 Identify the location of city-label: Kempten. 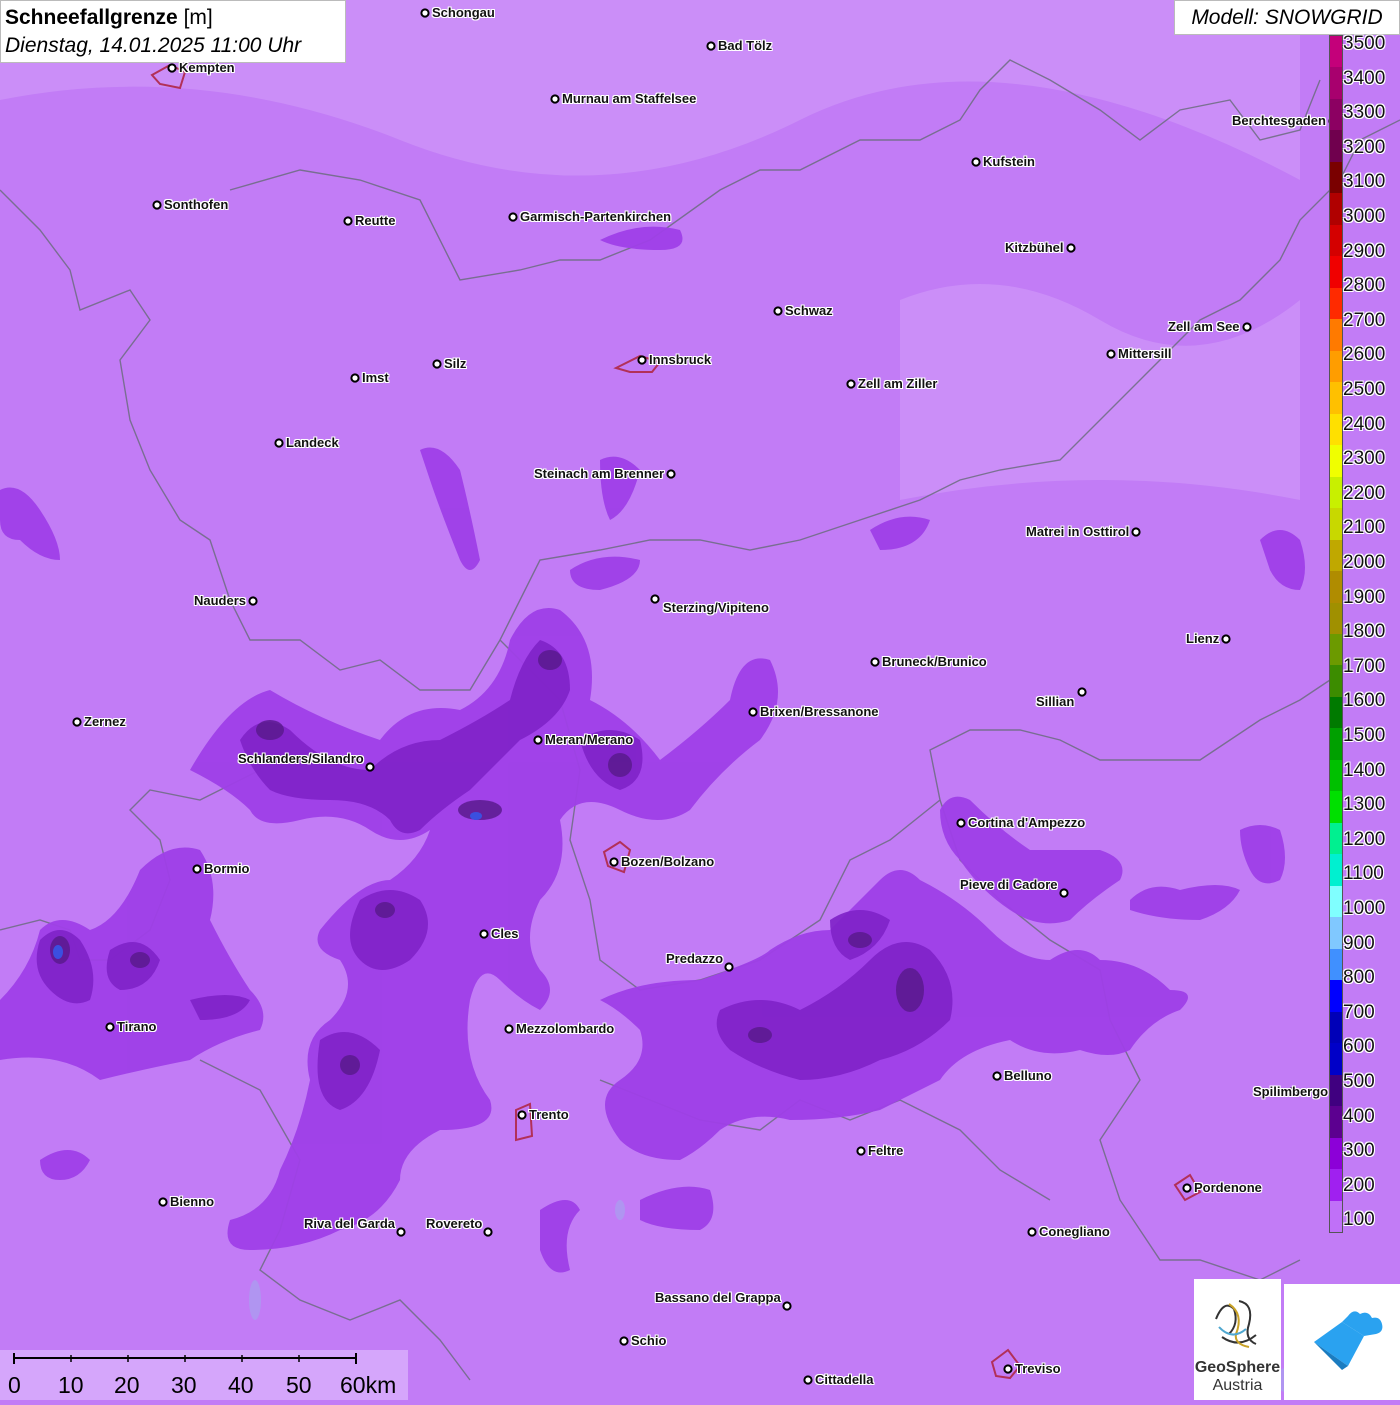
(207, 67).